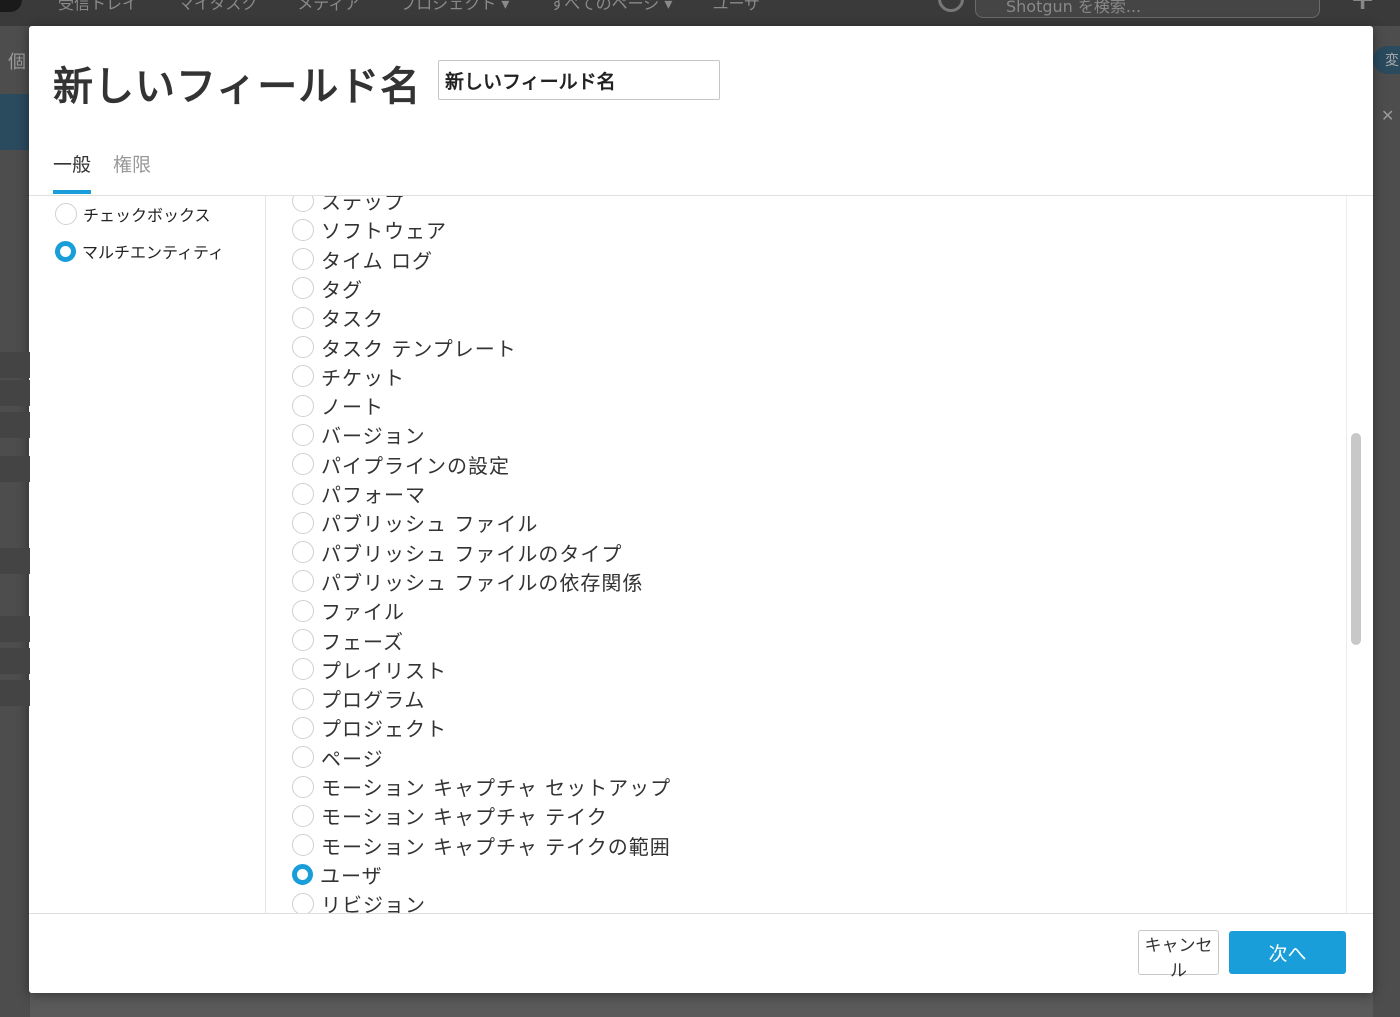 This screenshot has height=1017, width=1400. Describe the element at coordinates (352, 407) in the screenshot. I see `entity-label: ノート` at that location.